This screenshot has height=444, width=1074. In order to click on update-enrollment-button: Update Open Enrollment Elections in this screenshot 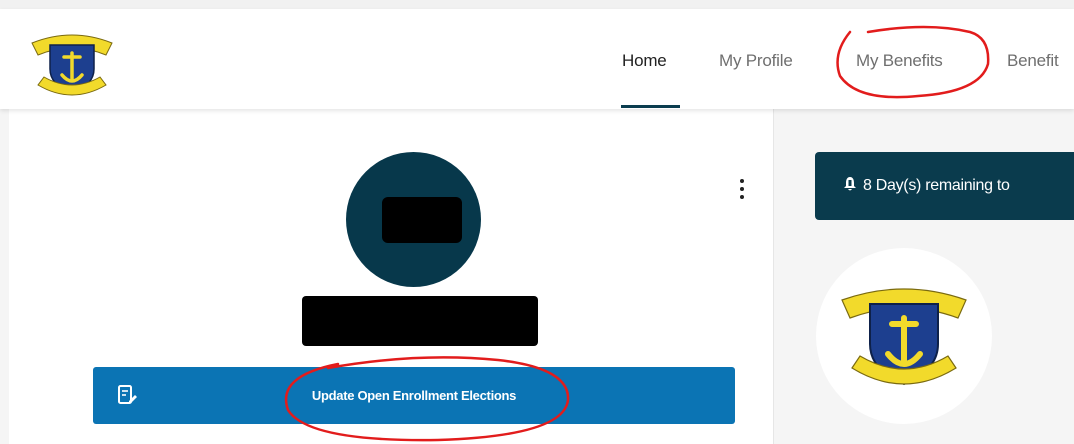, I will do `click(414, 395)`.